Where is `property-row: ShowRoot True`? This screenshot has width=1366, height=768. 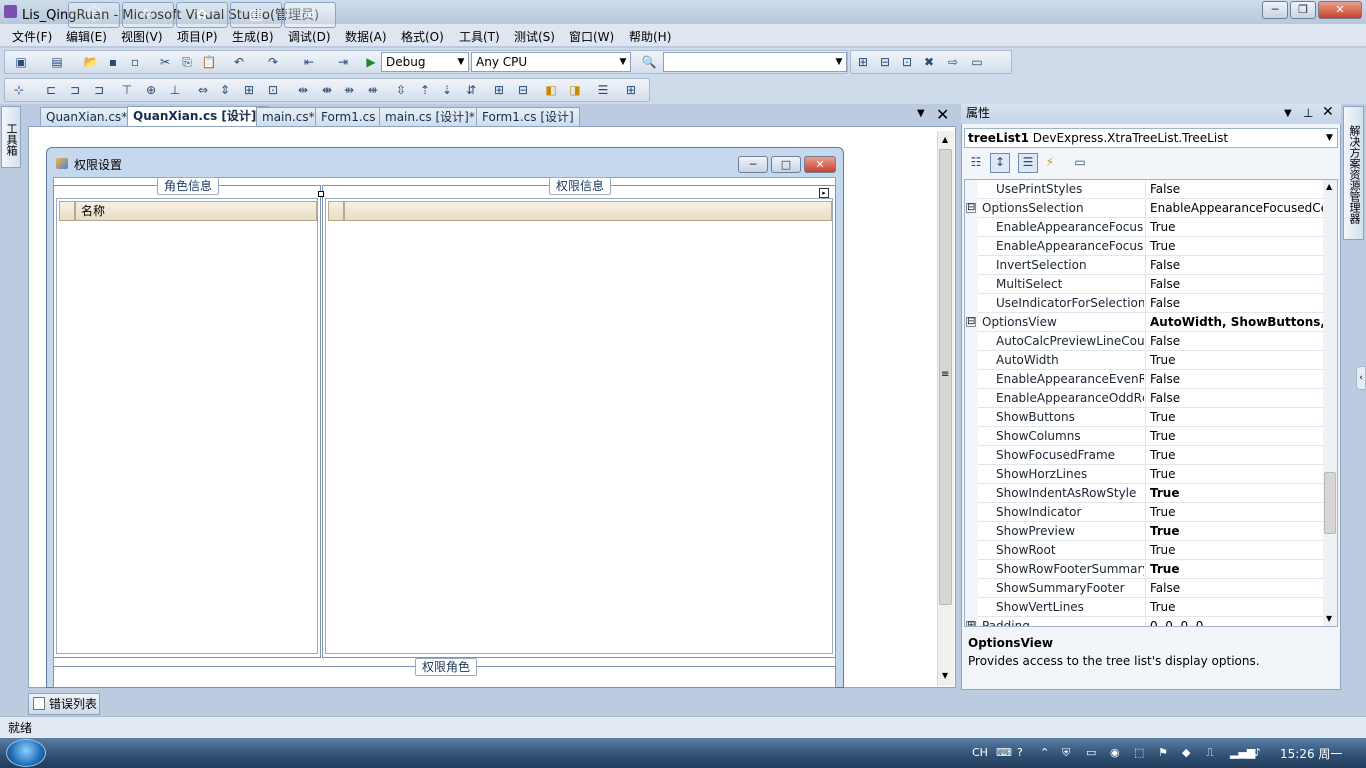
property-row: ShowRoot True is located at coordinates (1145, 550).